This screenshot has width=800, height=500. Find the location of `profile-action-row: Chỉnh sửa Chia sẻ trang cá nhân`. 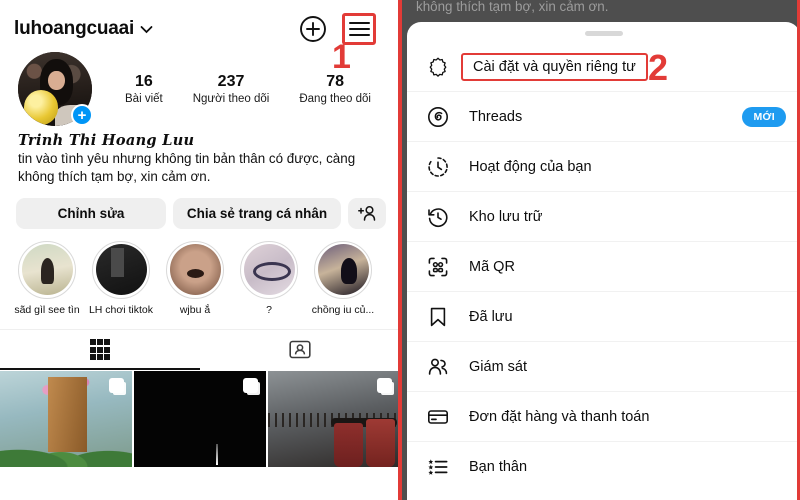

profile-action-row: Chỉnh sửa Chia sẻ trang cá nhân is located at coordinates (200, 207).